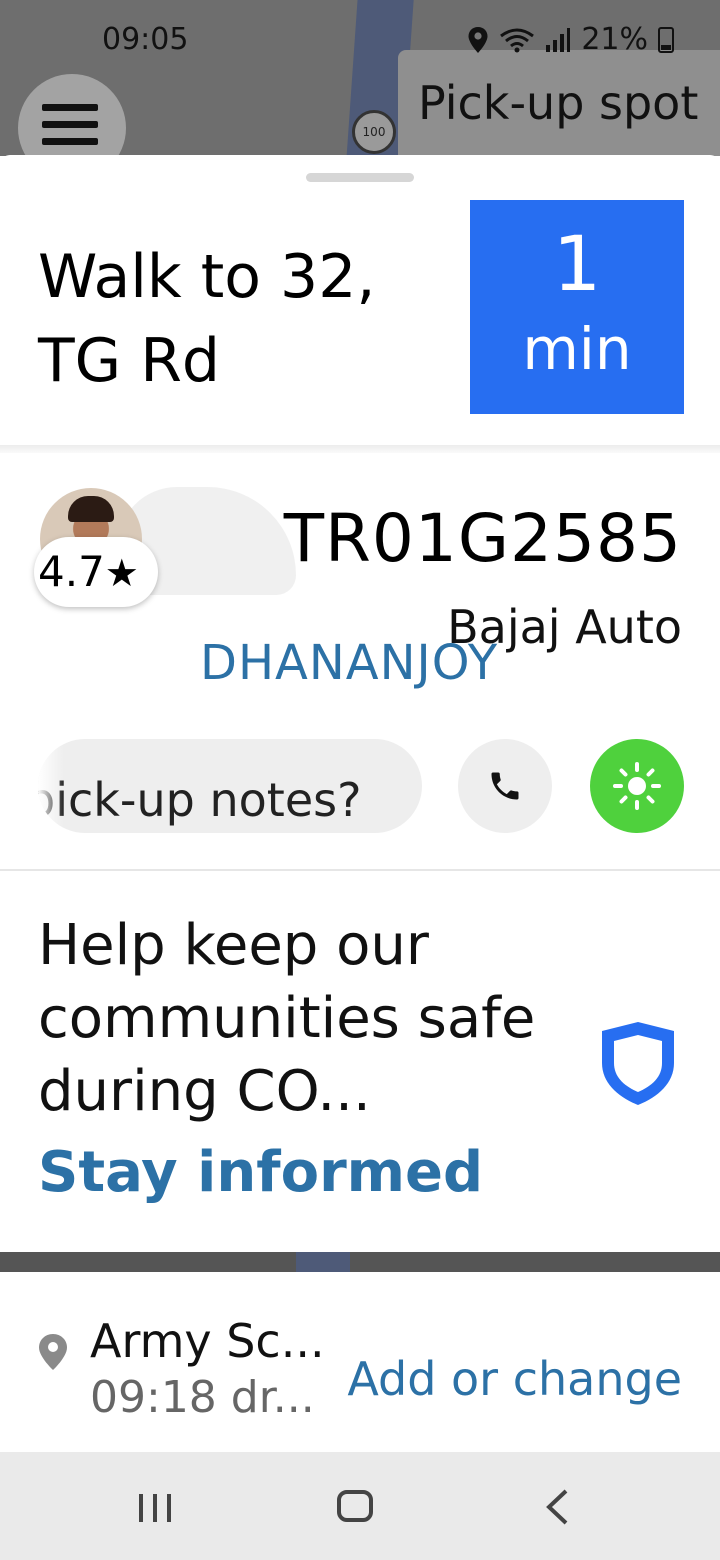  What do you see at coordinates (666, 39) in the screenshot?
I see `battery-icon` at bounding box center [666, 39].